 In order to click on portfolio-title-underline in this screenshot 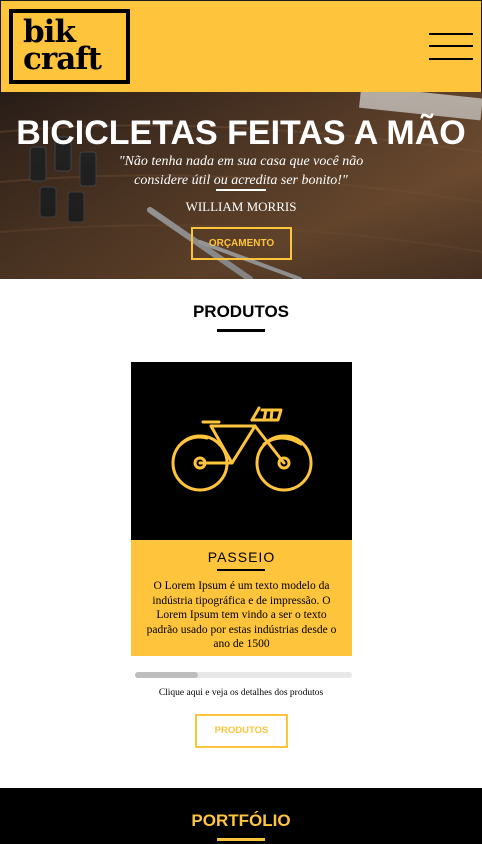, I will do `click(241, 839)`.